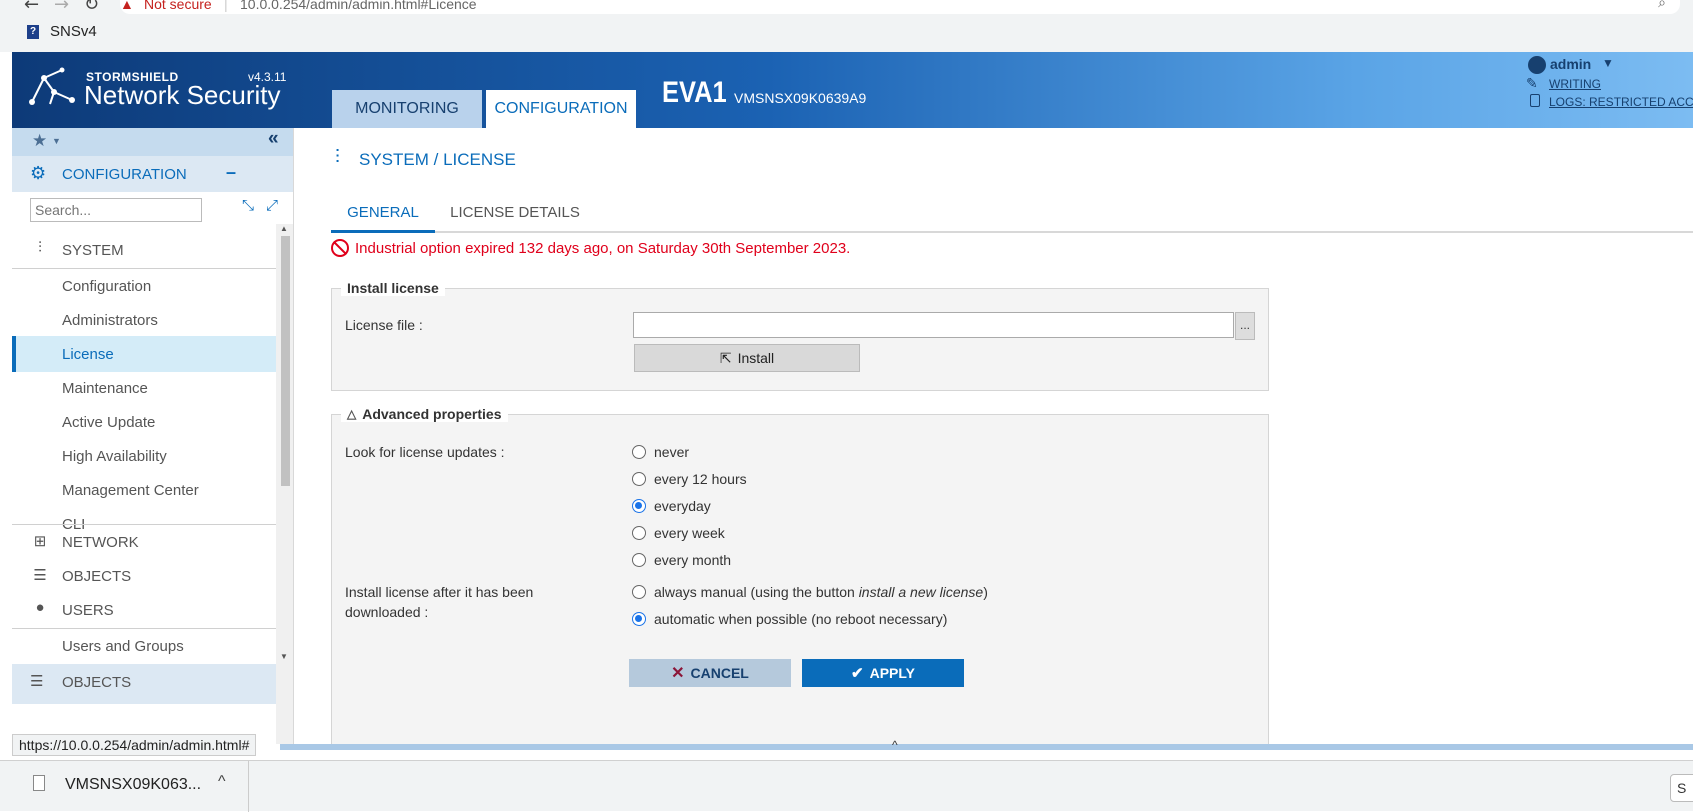 This screenshot has height=812, width=1693. Describe the element at coordinates (130, 490) in the screenshot. I see `sidebar-item-label: Management Center` at that location.